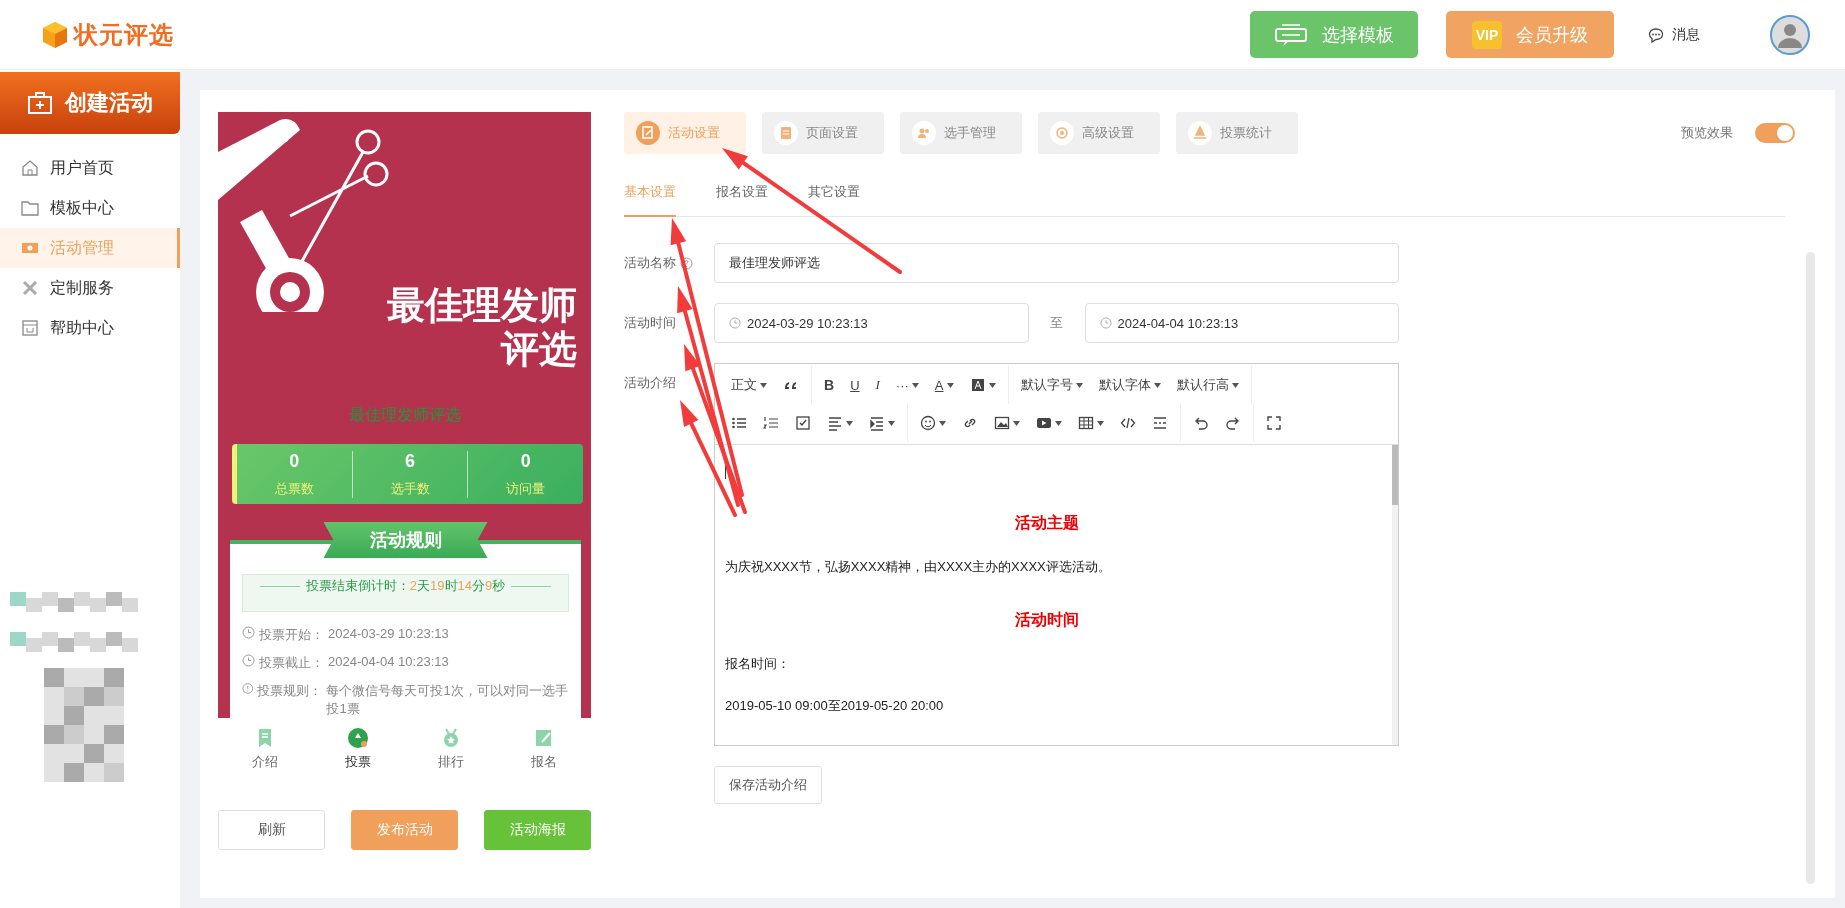 This screenshot has height=908, width=1845. What do you see at coordinates (758, 664) in the screenshot?
I see `editor-paragraph: 报名时间：` at bounding box center [758, 664].